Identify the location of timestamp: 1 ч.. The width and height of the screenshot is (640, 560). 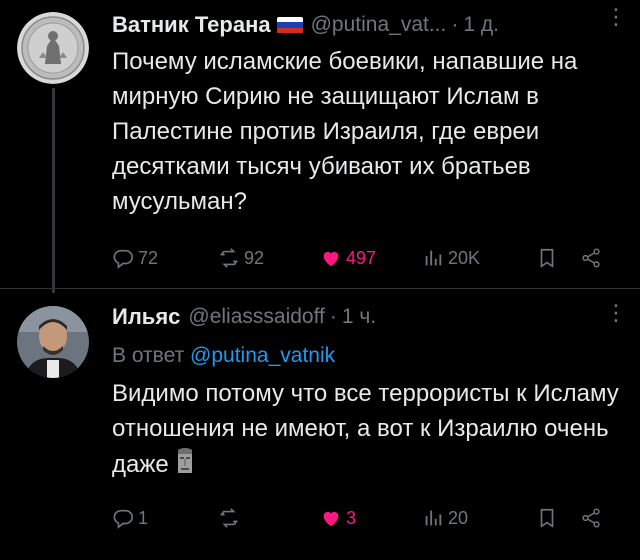
(359, 317).